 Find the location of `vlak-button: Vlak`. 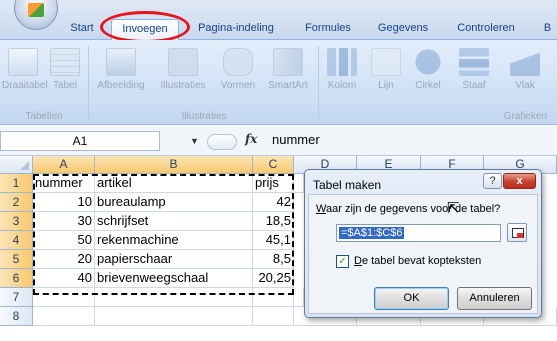

vlak-button: Vlak is located at coordinates (525, 74).